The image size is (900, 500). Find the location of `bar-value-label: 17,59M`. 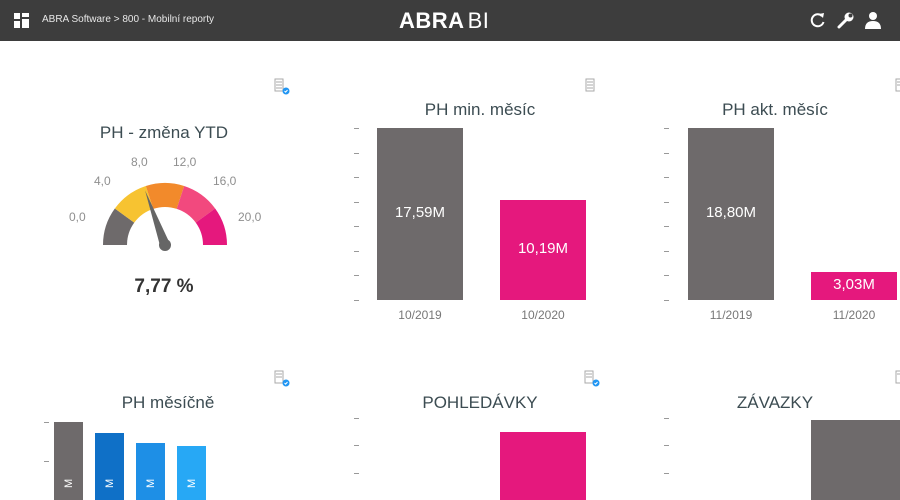

bar-value-label: 17,59M is located at coordinates (420, 212).